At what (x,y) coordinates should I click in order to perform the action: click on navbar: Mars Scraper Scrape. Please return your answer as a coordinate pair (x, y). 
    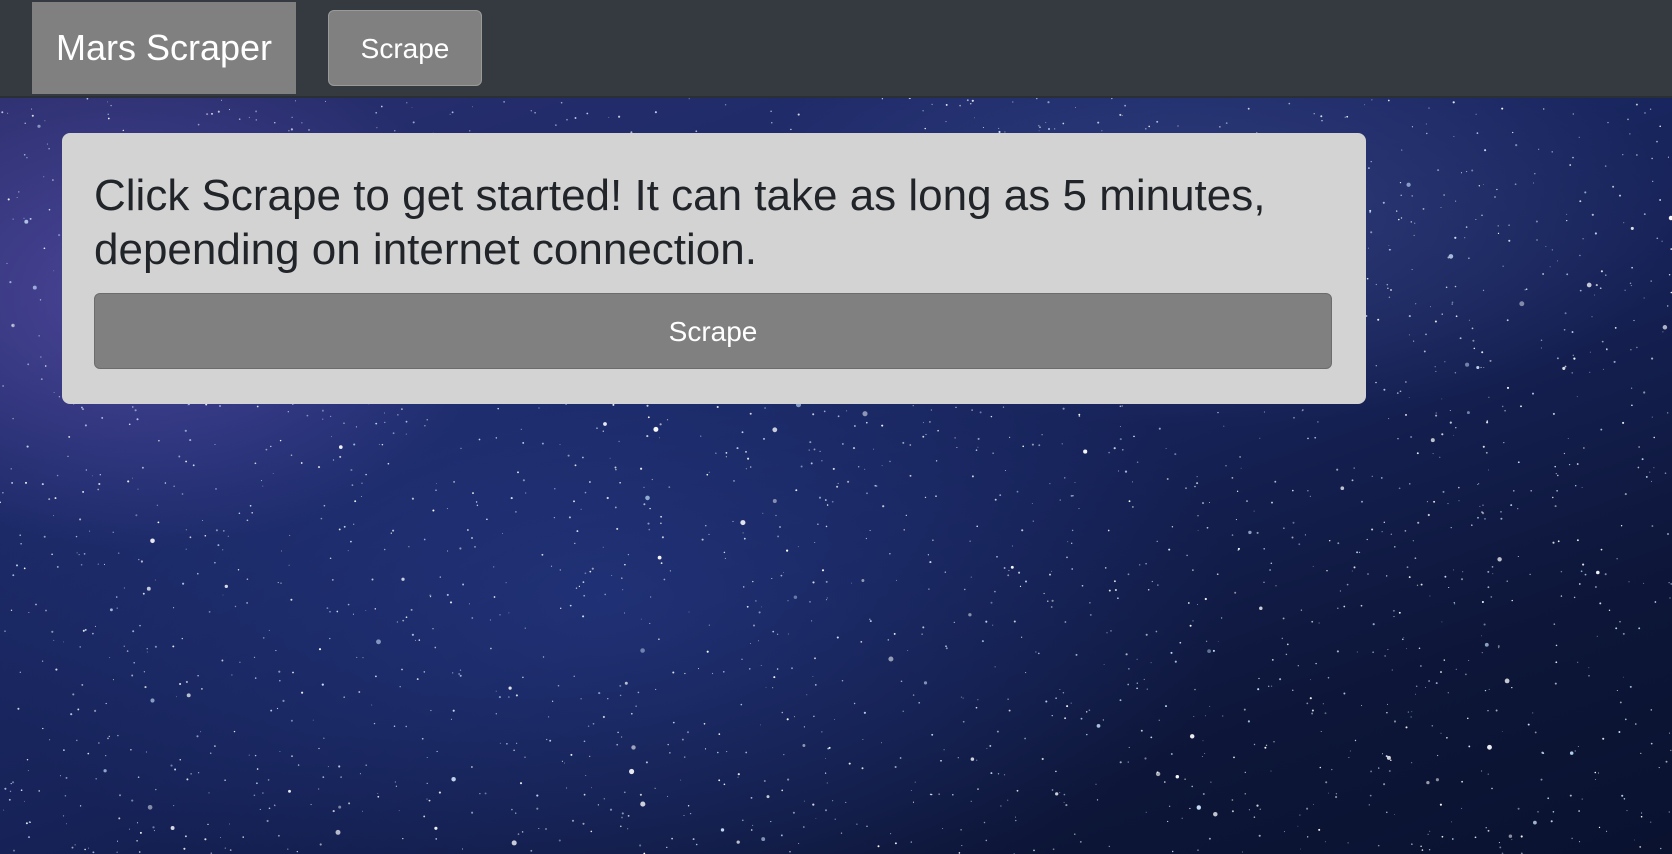
    Looking at the image, I should click on (836, 49).